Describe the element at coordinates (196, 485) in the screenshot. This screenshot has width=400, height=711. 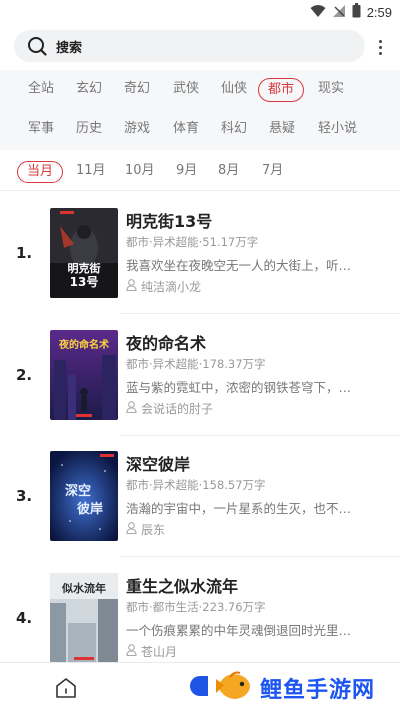
I see `book-meta: 都市·异术超能·158.57万字` at that location.